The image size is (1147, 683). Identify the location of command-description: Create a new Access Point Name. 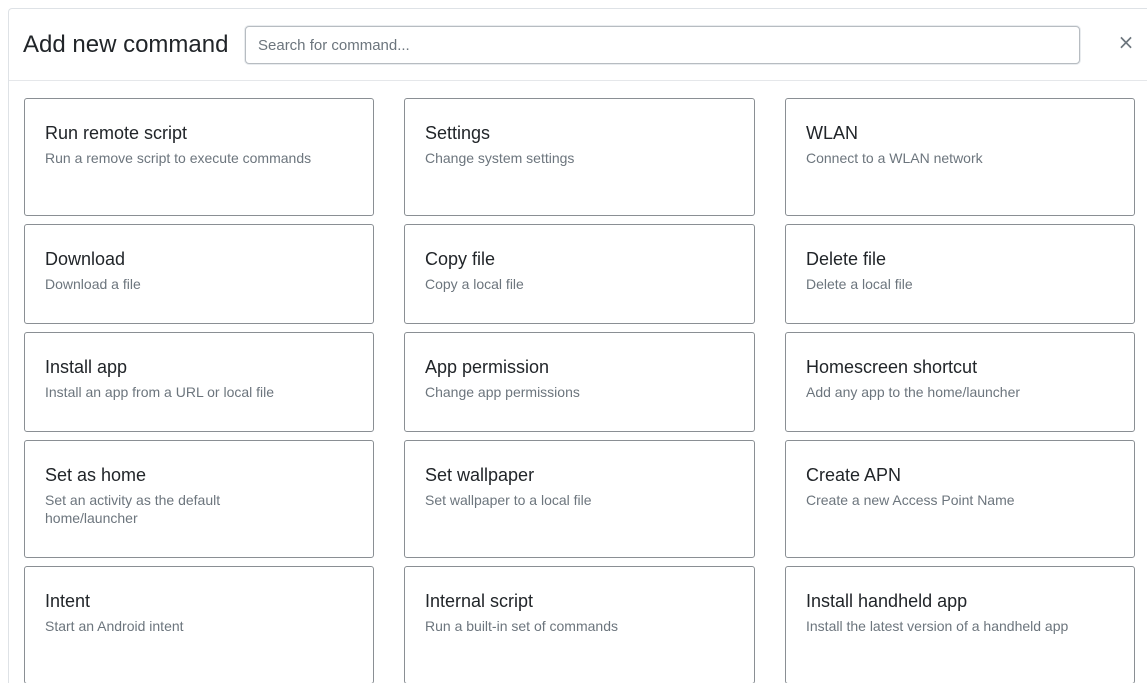
(910, 500).